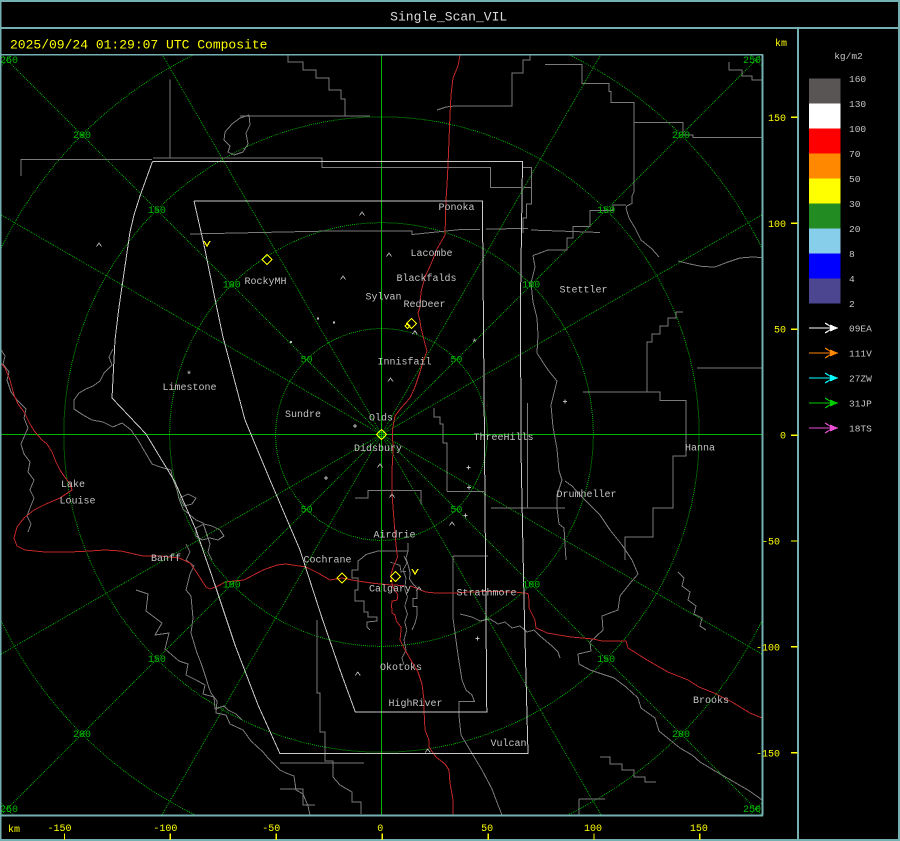 The image size is (900, 841). Describe the element at coordinates (138, 45) in the screenshot. I see `svg-text:2025/09/24 01:29:07 UTC Compos: 2025/09/24 01:29:07 UTC Composite` at that location.